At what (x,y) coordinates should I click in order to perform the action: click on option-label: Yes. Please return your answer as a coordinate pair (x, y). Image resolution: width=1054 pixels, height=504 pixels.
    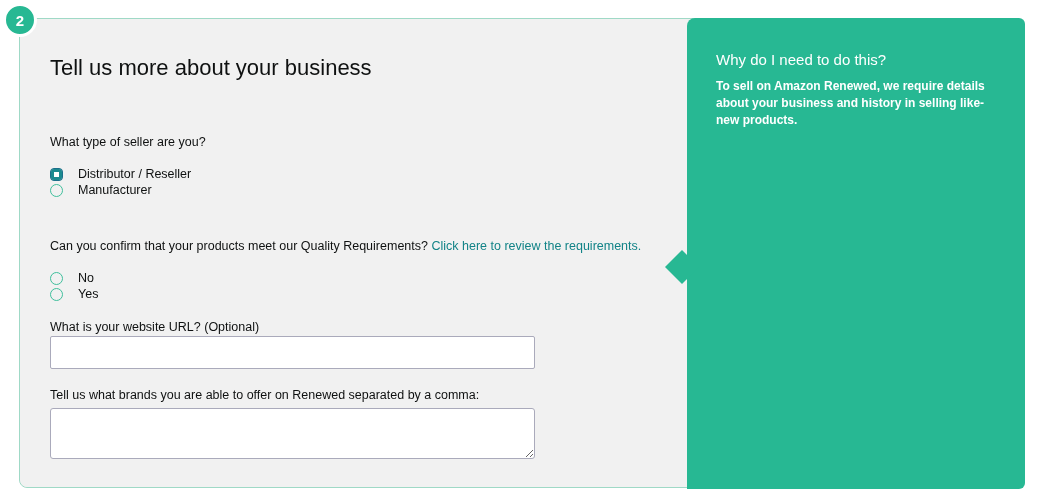
    Looking at the image, I should click on (88, 294).